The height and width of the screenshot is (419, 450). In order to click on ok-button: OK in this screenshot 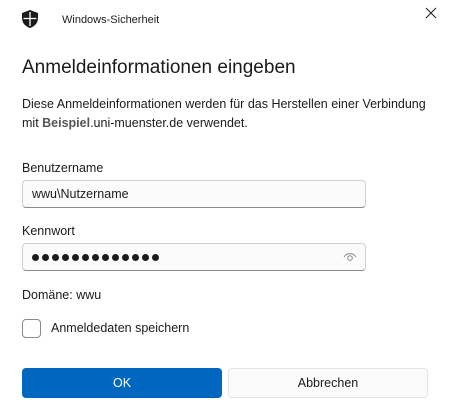, I will do `click(122, 383)`.